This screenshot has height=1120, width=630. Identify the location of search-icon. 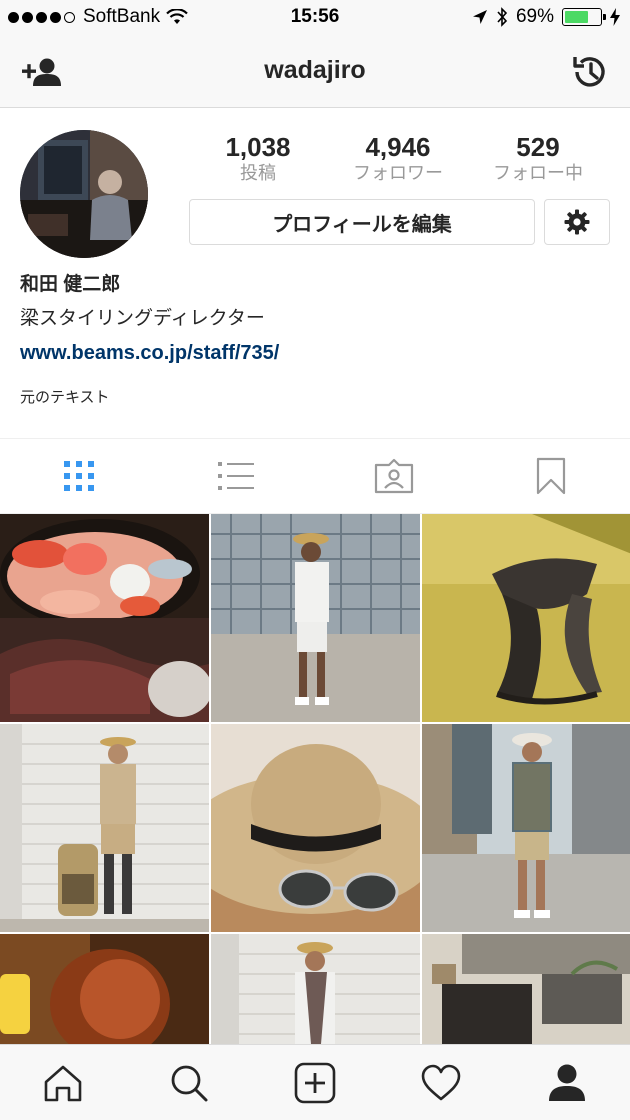
(189, 1083).